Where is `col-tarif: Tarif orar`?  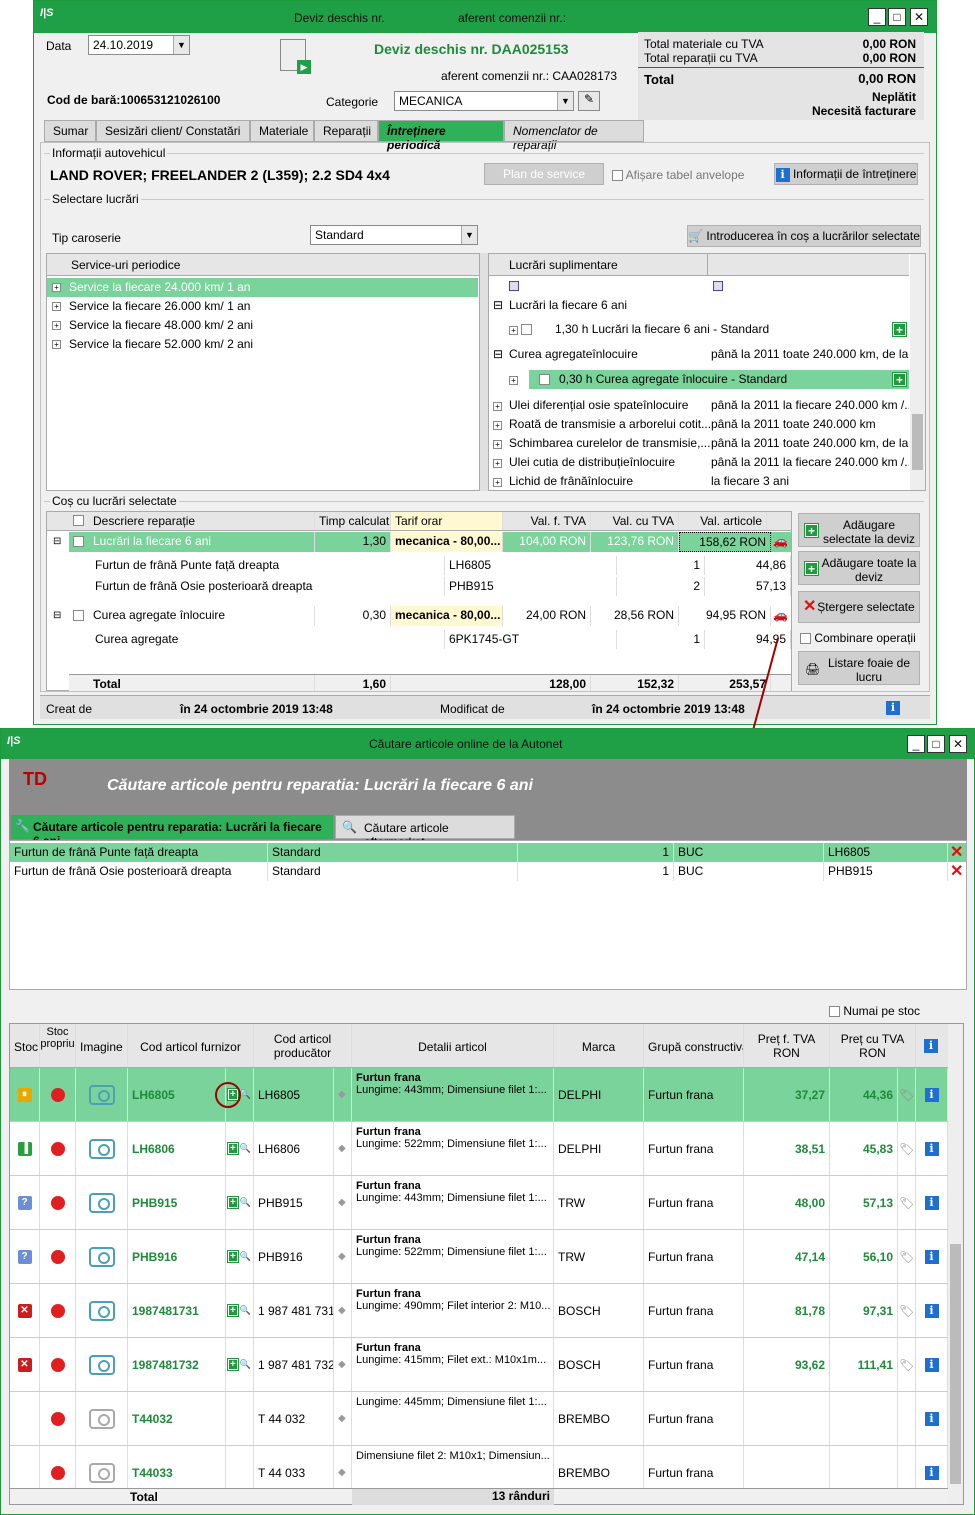 col-tarif: Tarif orar is located at coordinates (447, 521).